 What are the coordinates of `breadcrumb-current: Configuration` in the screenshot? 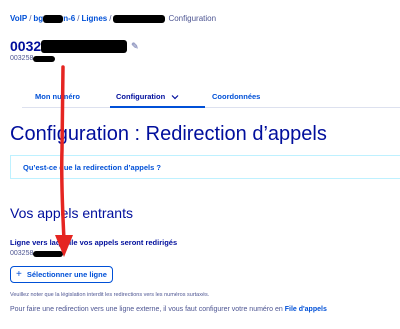 It's located at (192, 18).